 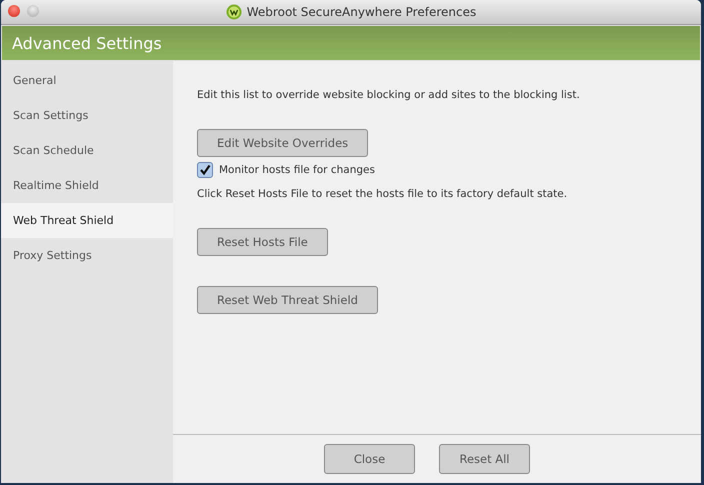 What do you see at coordinates (361, 12) in the screenshot?
I see `window-title: Webroot SecureAnywhere Preferences` at bounding box center [361, 12].